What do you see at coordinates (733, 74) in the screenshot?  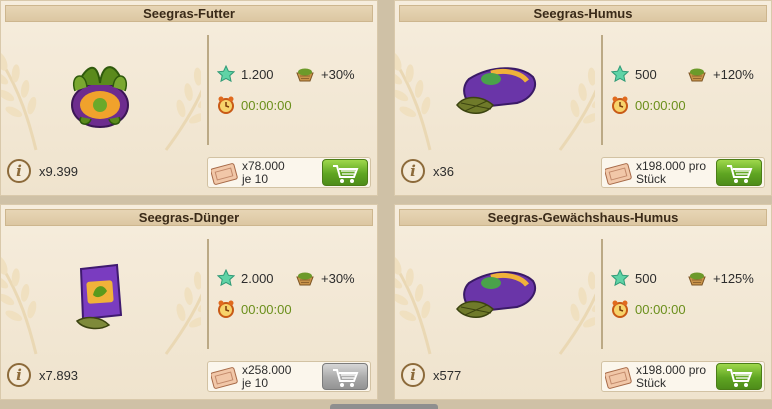 I see `bonus-value: +120%` at bounding box center [733, 74].